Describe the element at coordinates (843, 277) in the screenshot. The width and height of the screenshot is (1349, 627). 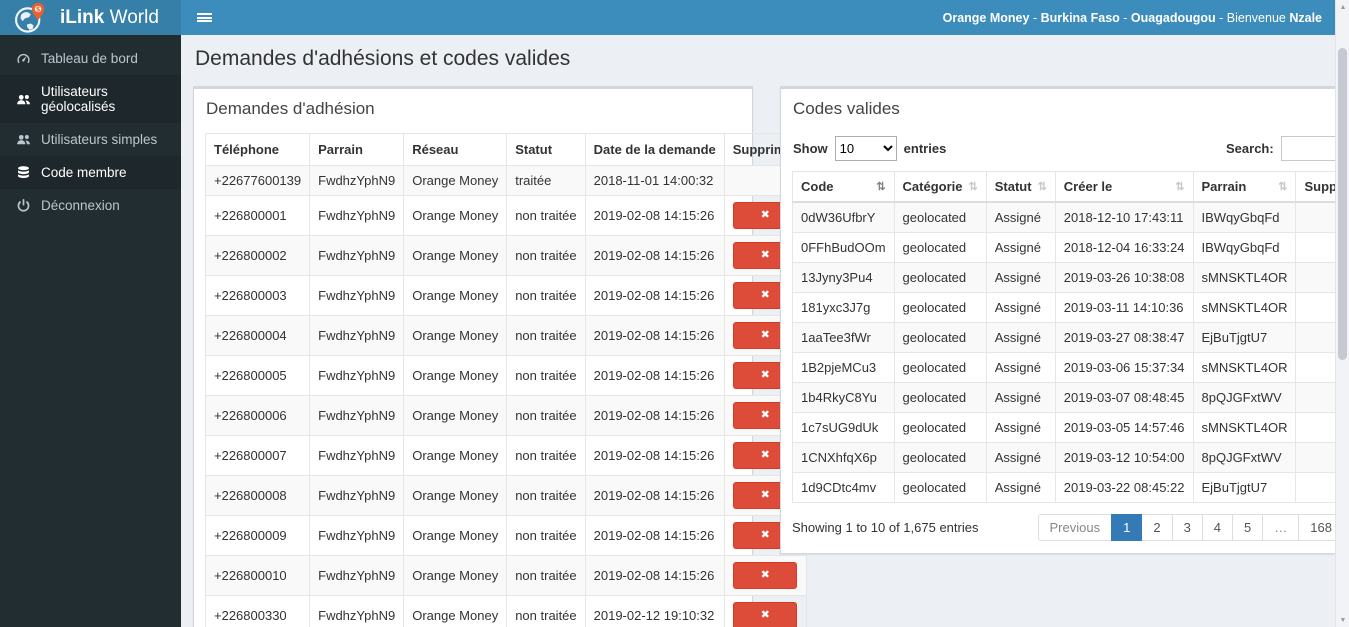
I see `code-cell: 13Jyny3Pu4` at that location.